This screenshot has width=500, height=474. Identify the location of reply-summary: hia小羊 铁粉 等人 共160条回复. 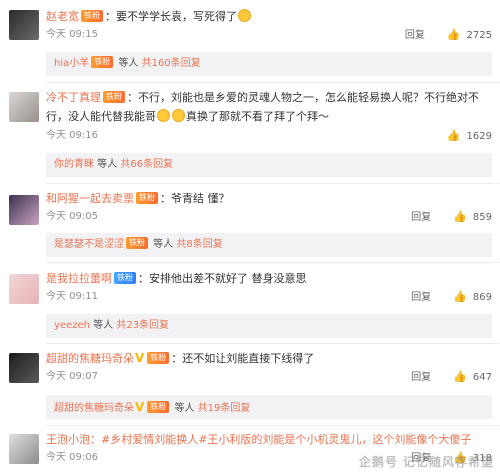
(269, 64).